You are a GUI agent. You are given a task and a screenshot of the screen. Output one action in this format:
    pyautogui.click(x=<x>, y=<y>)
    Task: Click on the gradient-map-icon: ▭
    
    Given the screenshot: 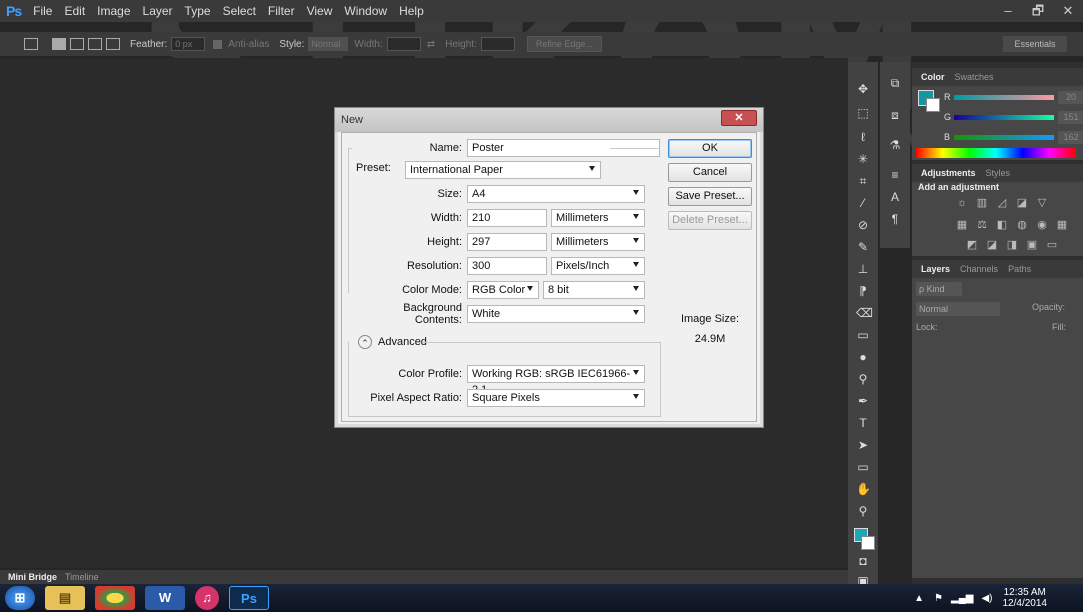 What is the action you would take?
    pyautogui.click(x=1052, y=245)
    